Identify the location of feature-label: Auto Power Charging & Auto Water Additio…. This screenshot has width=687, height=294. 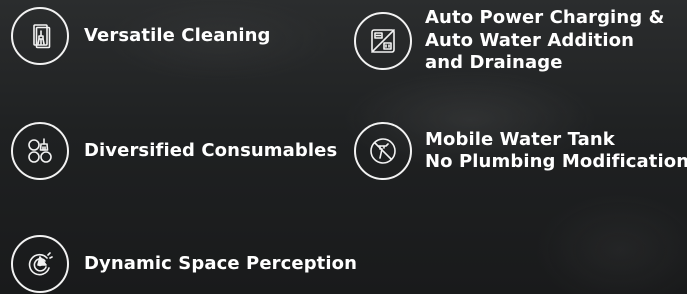
(545, 40).